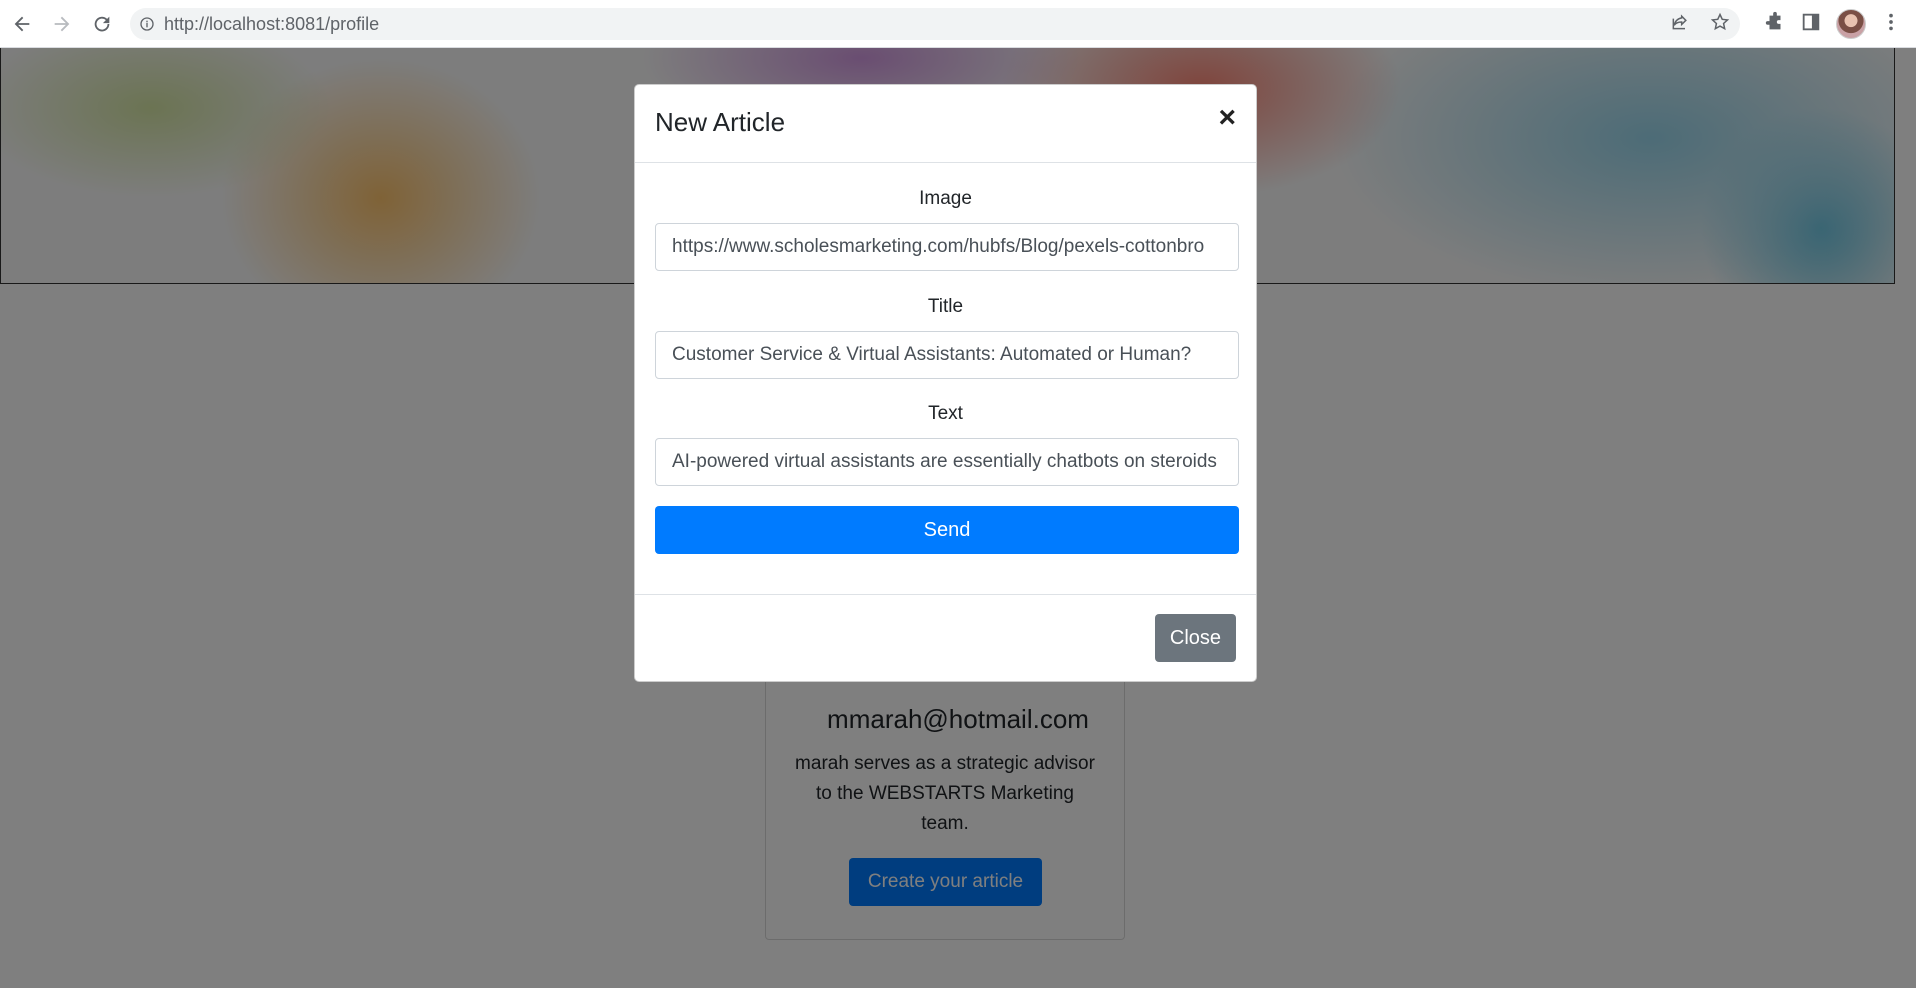 The width and height of the screenshot is (1916, 988). What do you see at coordinates (945, 124) in the screenshot?
I see `modal-header: New Article ×` at bounding box center [945, 124].